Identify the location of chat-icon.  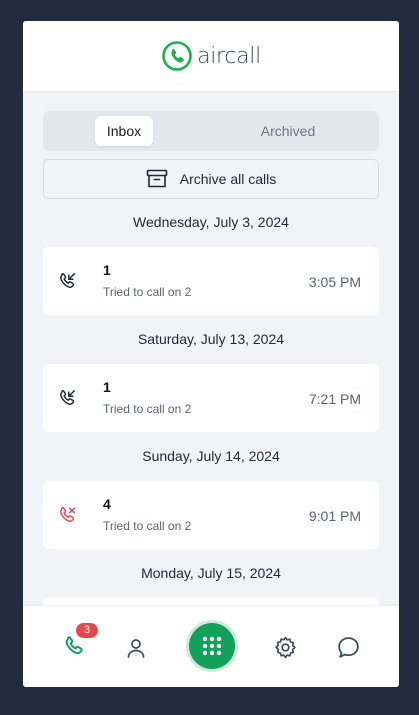
(348, 647).